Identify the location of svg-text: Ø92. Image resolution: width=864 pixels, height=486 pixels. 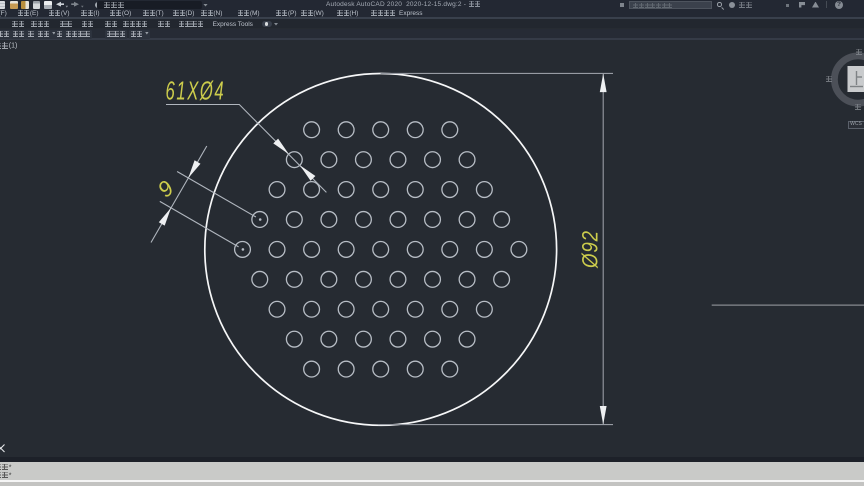
(591, 249).